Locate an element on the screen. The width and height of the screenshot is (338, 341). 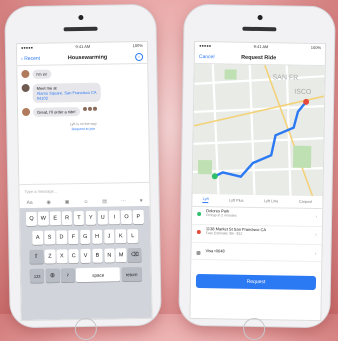
carrier: ●●●●● is located at coordinates (205, 45).